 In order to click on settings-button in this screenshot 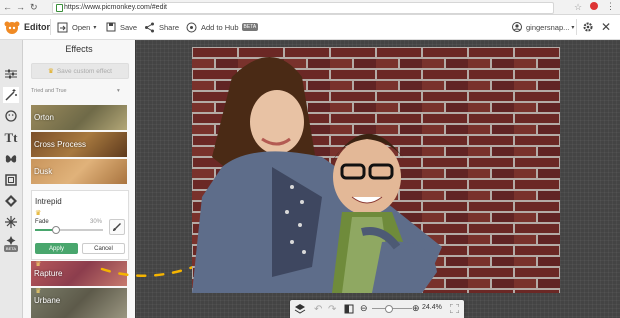, I will do `click(588, 27)`.